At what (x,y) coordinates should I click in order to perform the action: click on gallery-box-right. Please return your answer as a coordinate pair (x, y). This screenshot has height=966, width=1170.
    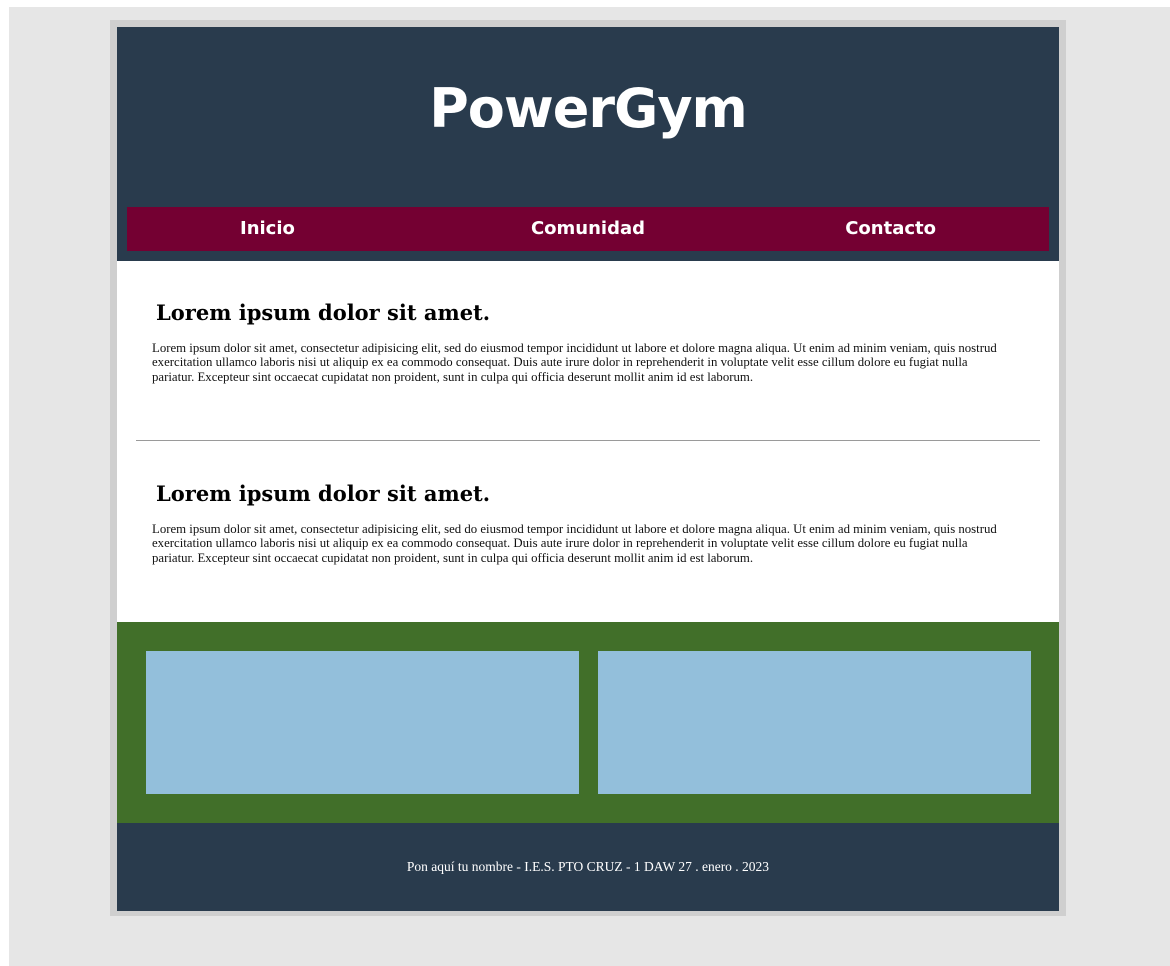
    Looking at the image, I should click on (814, 722).